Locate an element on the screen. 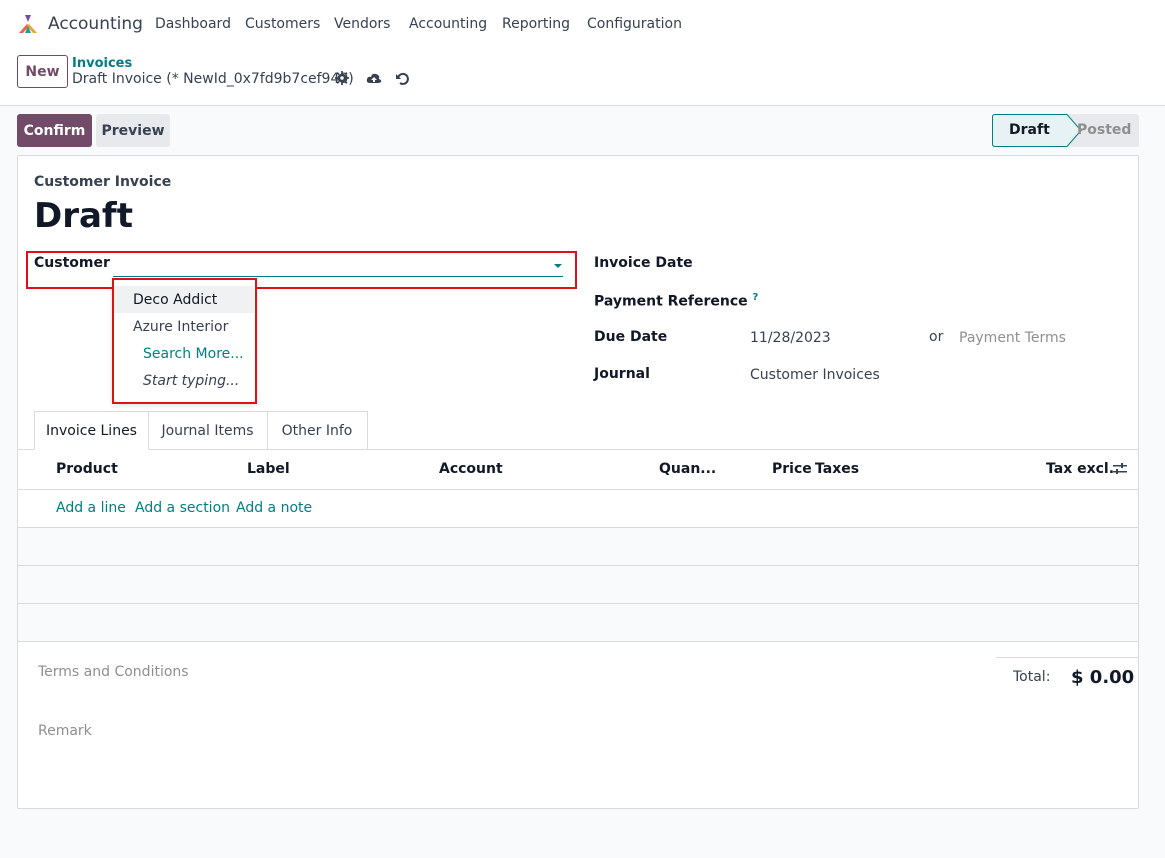 The width and height of the screenshot is (1165, 858). column-price: Price is located at coordinates (792, 469).